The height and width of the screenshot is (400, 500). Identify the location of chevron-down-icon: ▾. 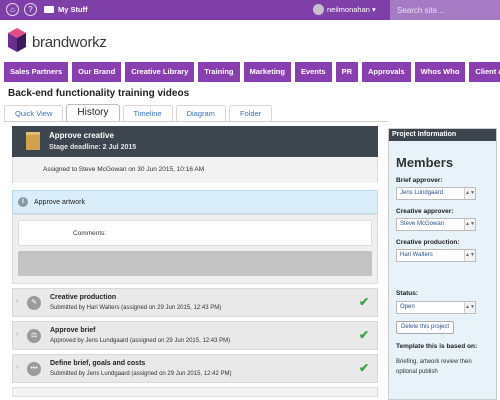
(374, 9).